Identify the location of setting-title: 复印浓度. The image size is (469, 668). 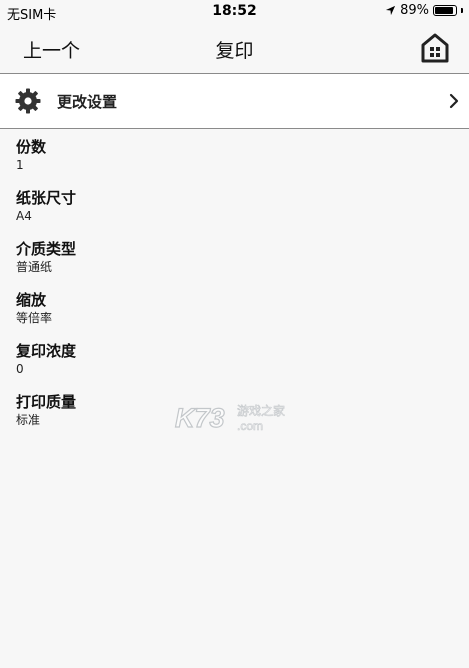
(46, 351).